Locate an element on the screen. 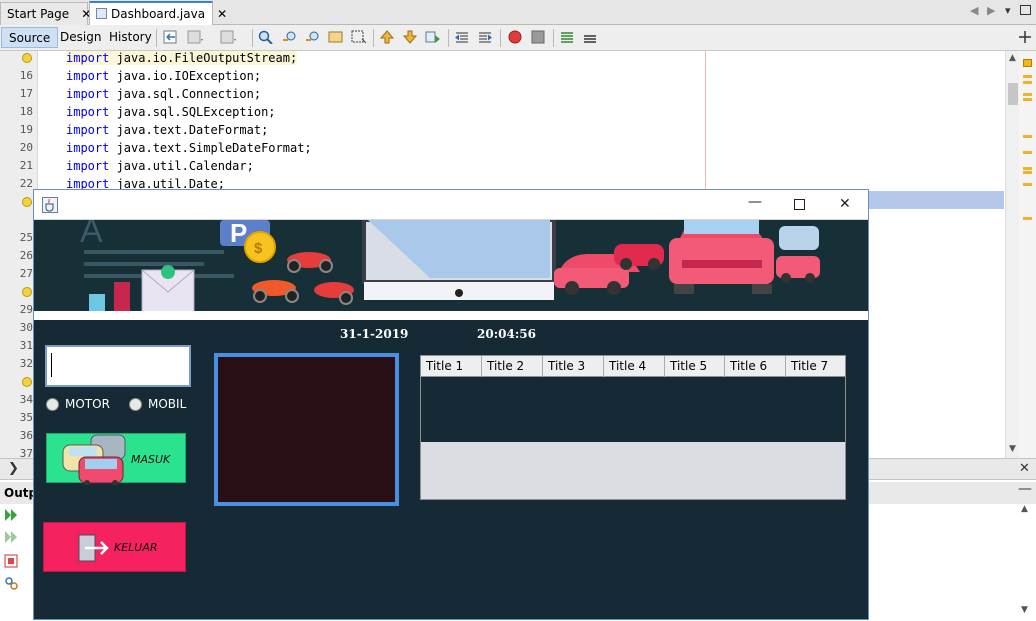  uncomment-icon is located at coordinates (590, 37).